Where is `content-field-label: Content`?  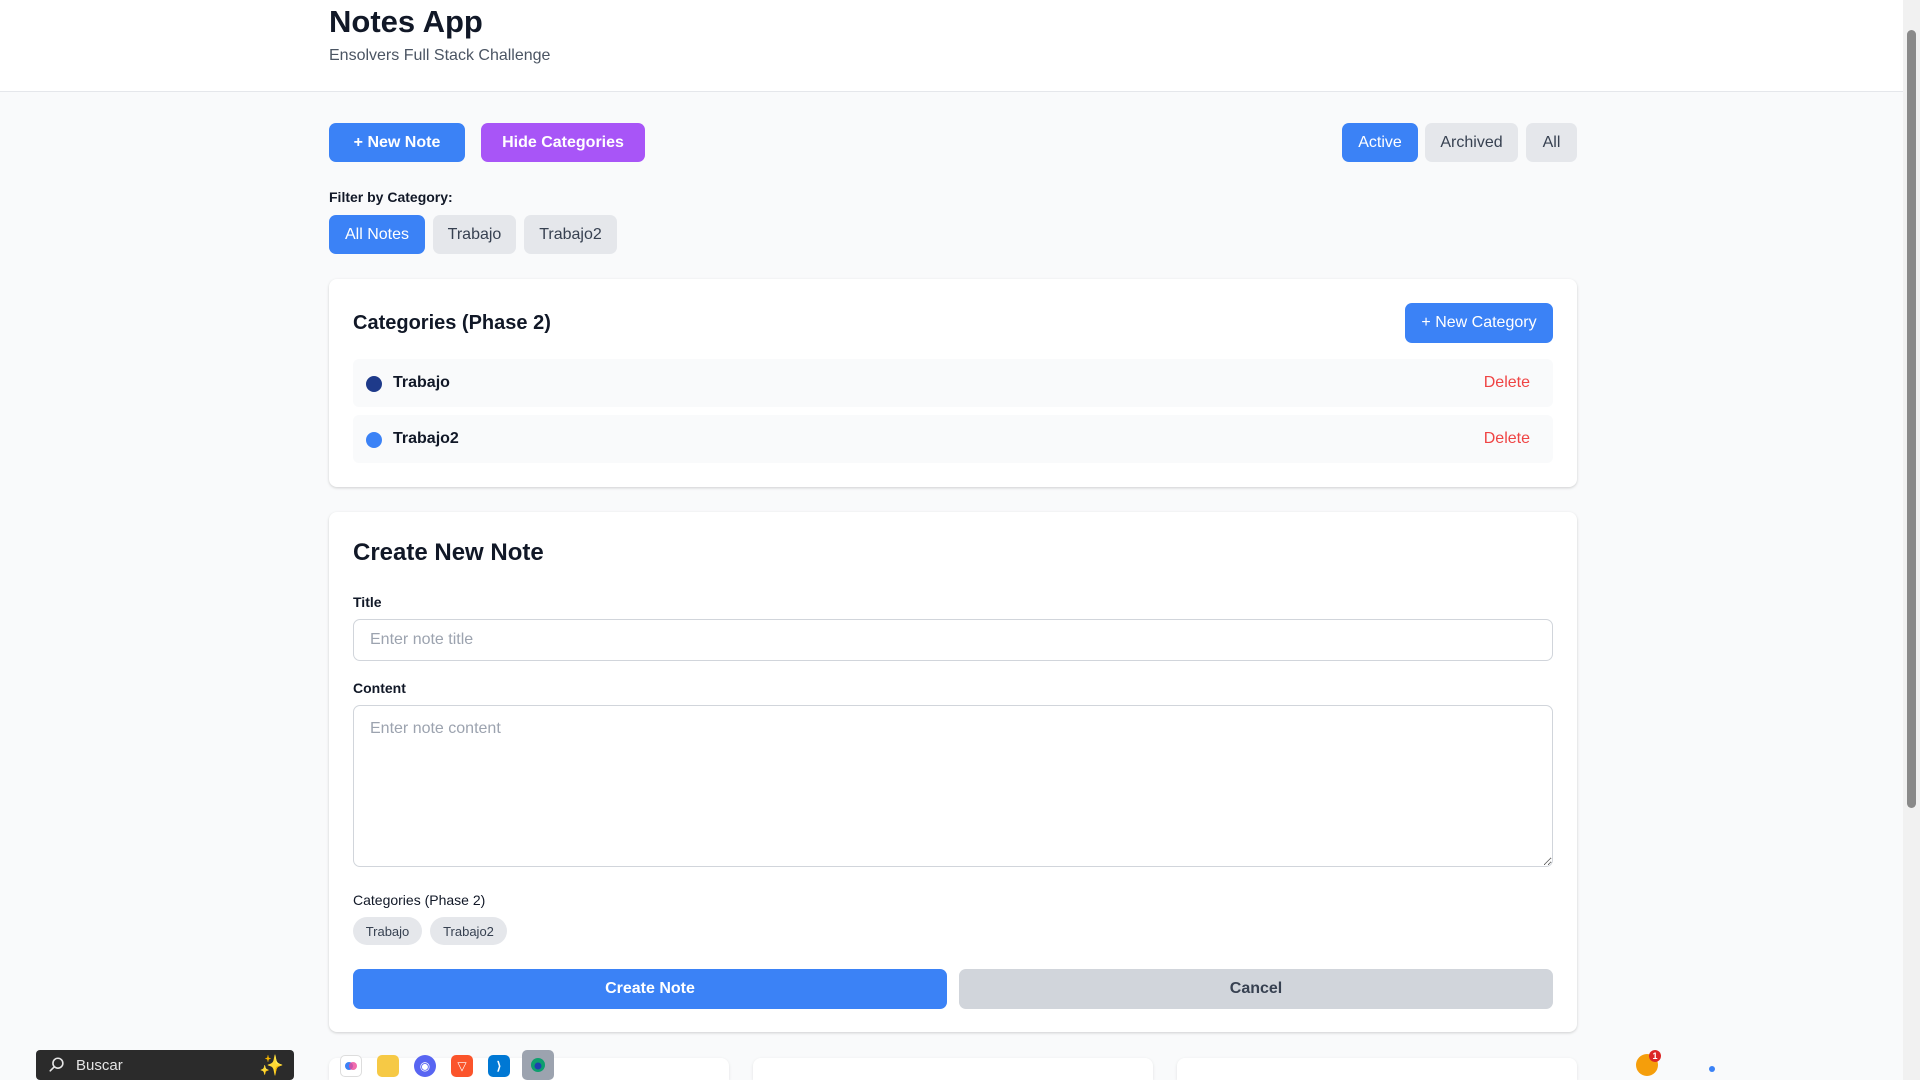
content-field-label: Content is located at coordinates (379, 688).